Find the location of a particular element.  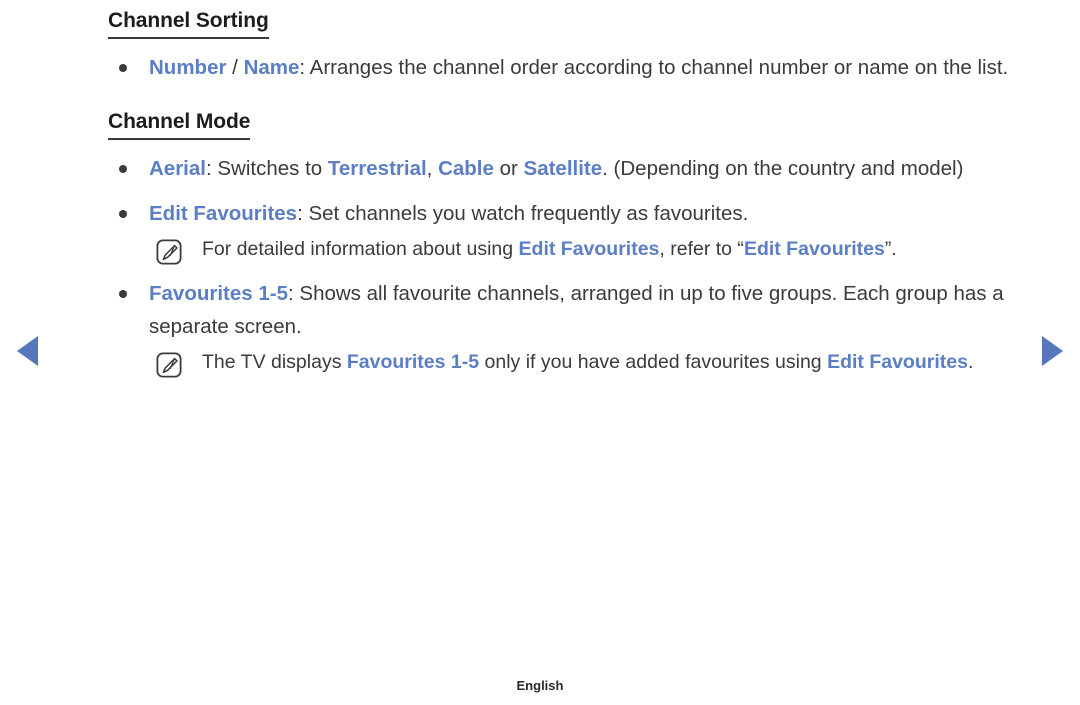

text-run: , refer to “ is located at coordinates (701, 249).